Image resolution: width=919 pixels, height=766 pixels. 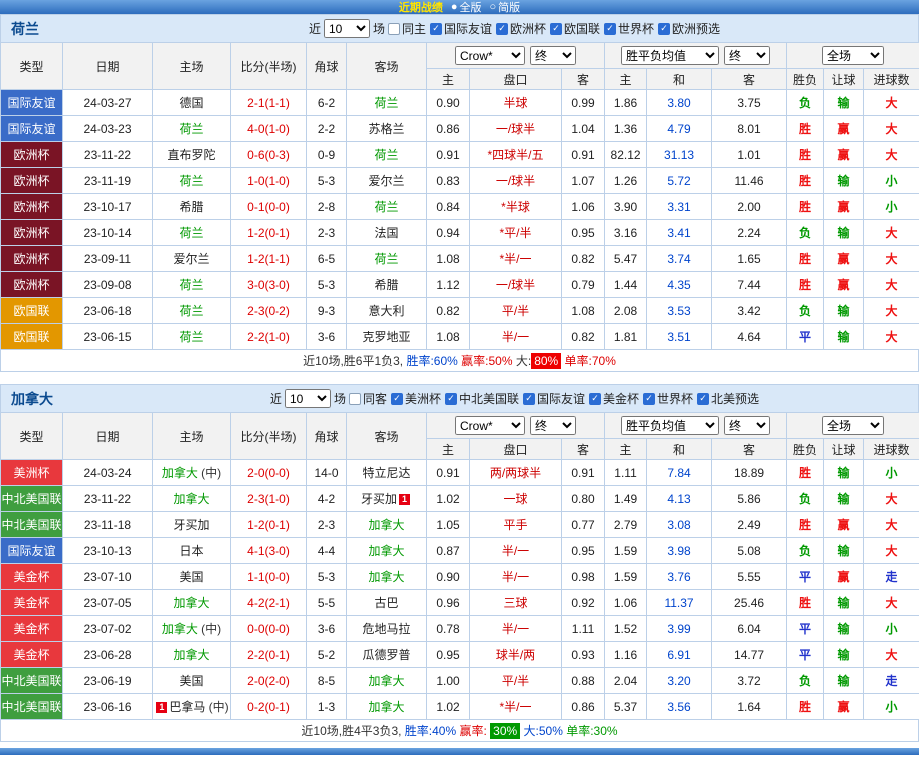 What do you see at coordinates (268, 102) in the screenshot?
I see `score-cell: 2-1(1-1)` at bounding box center [268, 102].